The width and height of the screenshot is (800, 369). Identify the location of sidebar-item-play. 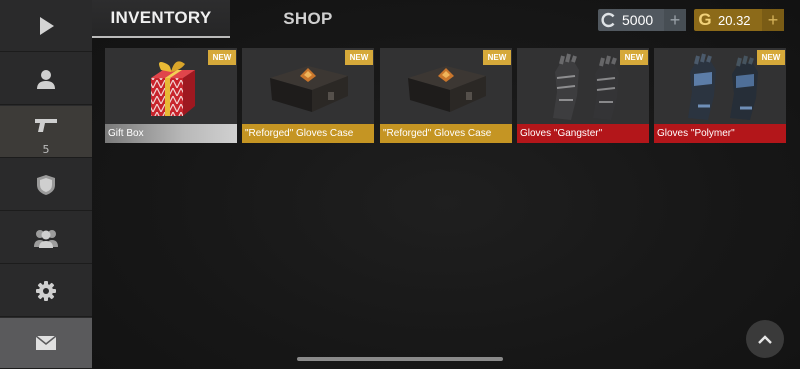
(46, 26).